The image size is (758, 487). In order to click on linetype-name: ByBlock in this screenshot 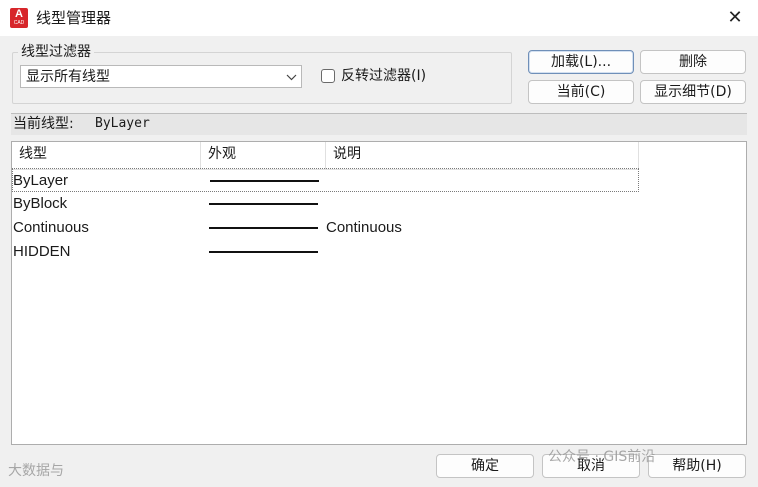, I will do `click(40, 203)`.